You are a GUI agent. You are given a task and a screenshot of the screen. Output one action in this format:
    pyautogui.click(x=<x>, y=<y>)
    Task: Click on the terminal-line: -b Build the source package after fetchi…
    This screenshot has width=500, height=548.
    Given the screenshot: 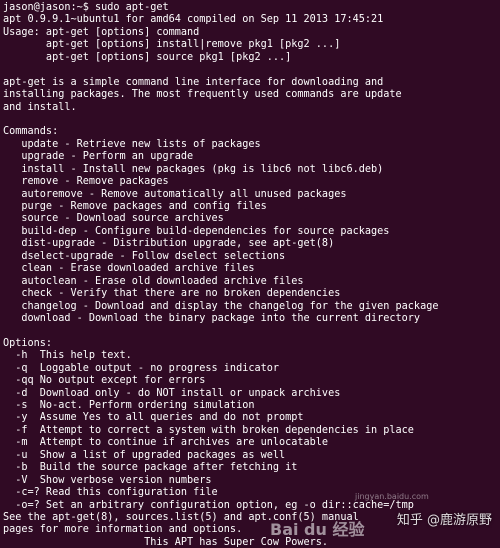 What is the action you would take?
    pyautogui.click(x=150, y=468)
    